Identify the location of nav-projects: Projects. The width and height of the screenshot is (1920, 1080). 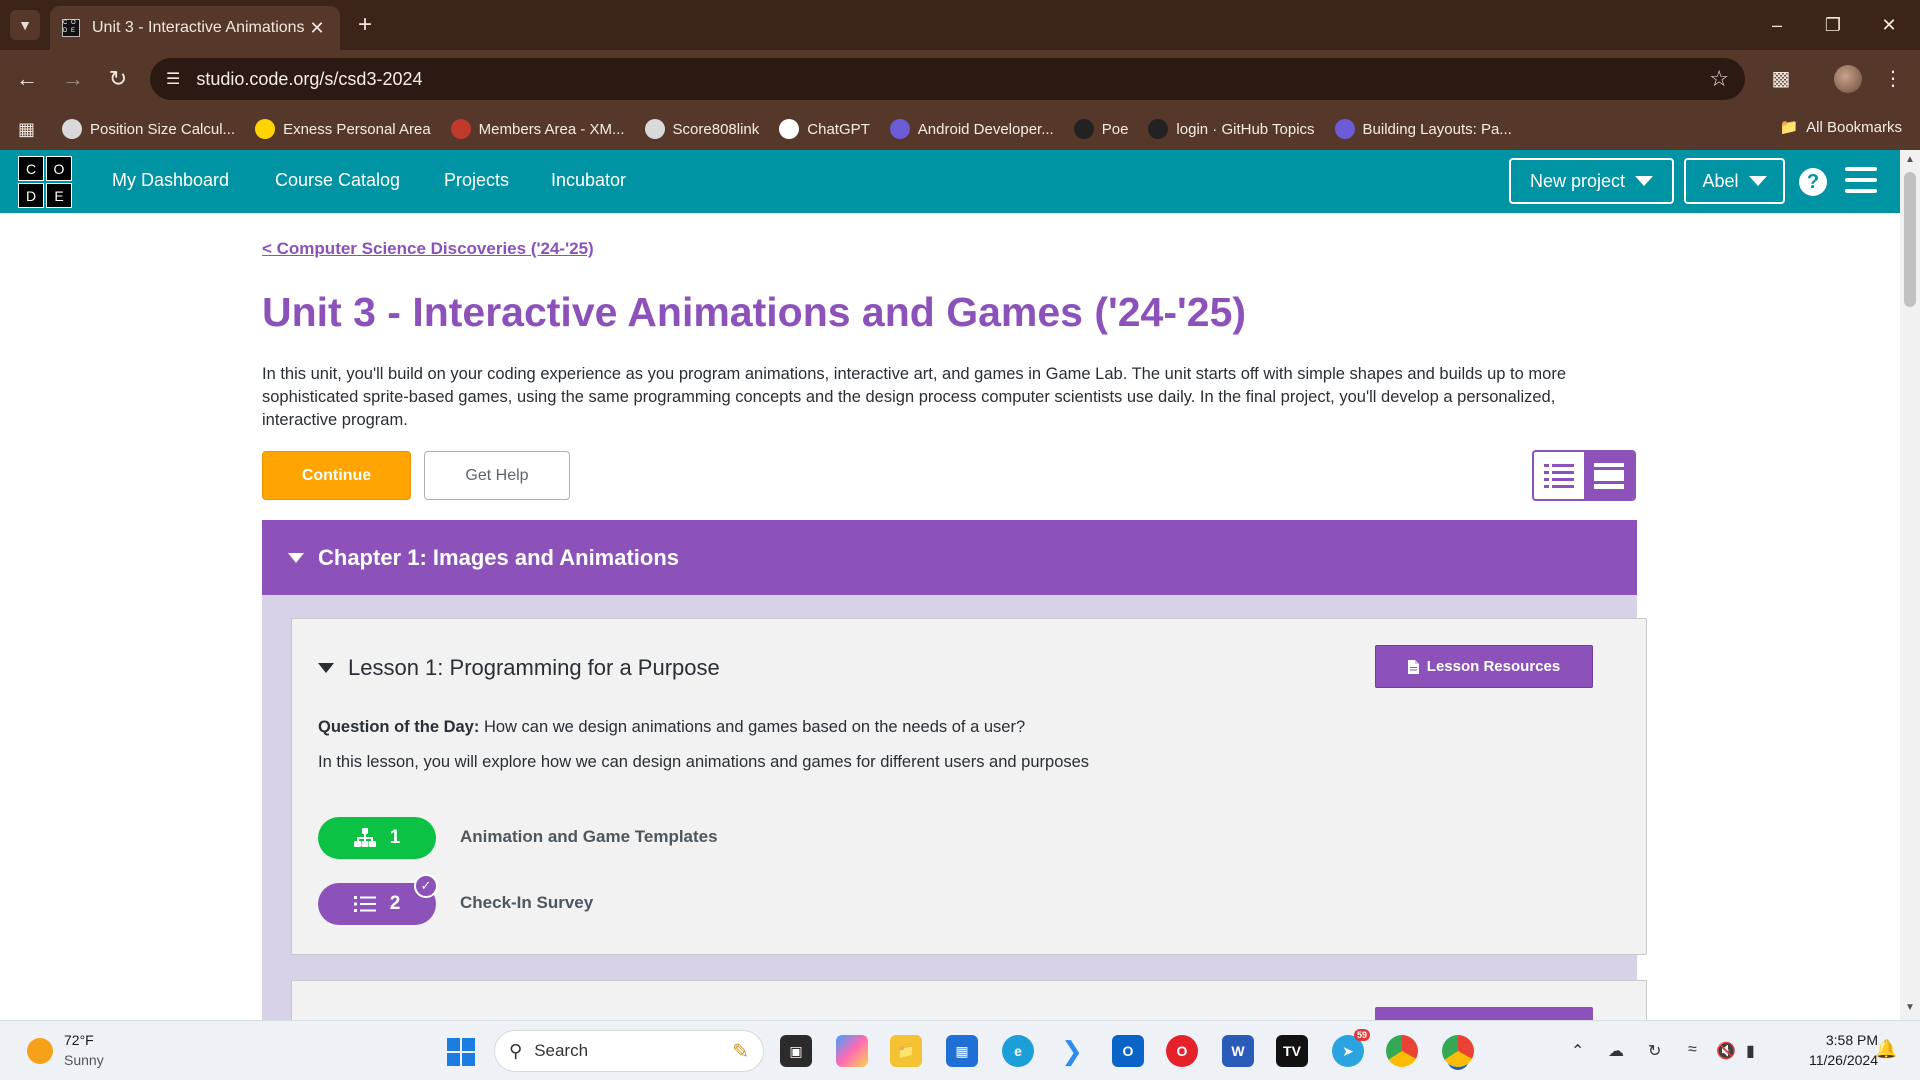
(476, 180).